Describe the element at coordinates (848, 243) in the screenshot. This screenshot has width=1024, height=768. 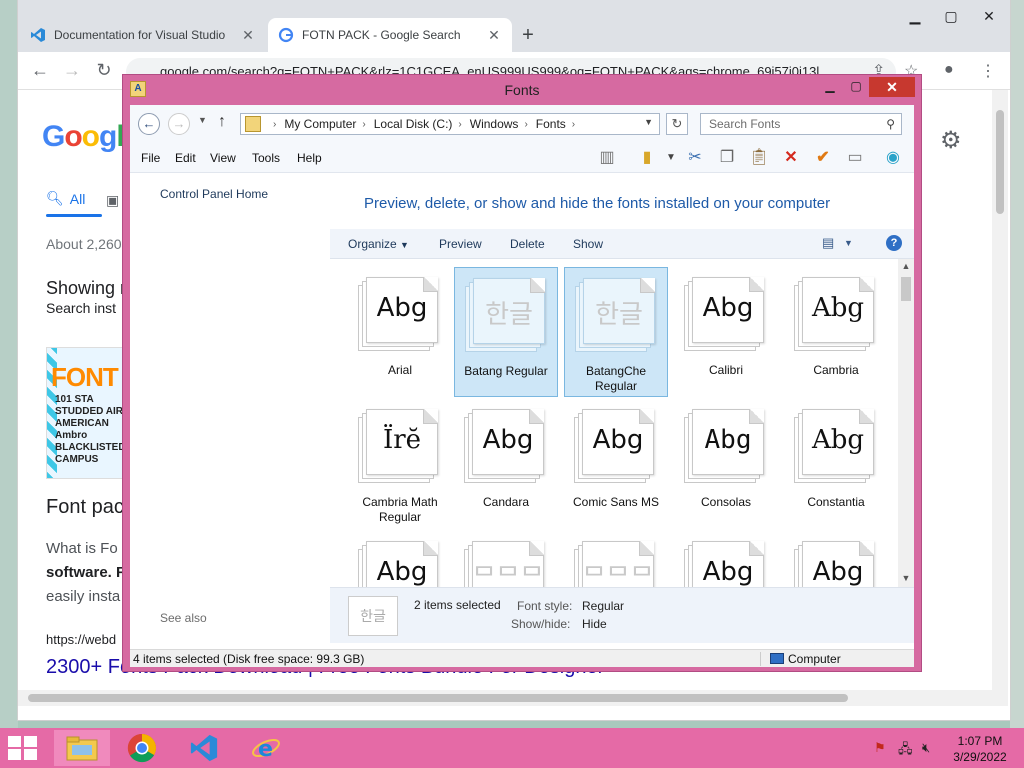
I see `view-dropdown-icon: ▼` at that location.